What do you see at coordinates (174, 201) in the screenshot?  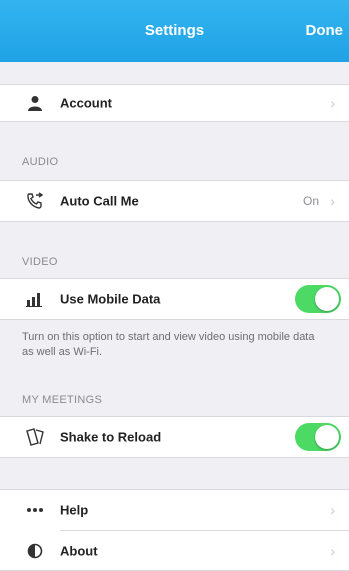 I see `auto-call-me-row: Auto Call Me On ›` at bounding box center [174, 201].